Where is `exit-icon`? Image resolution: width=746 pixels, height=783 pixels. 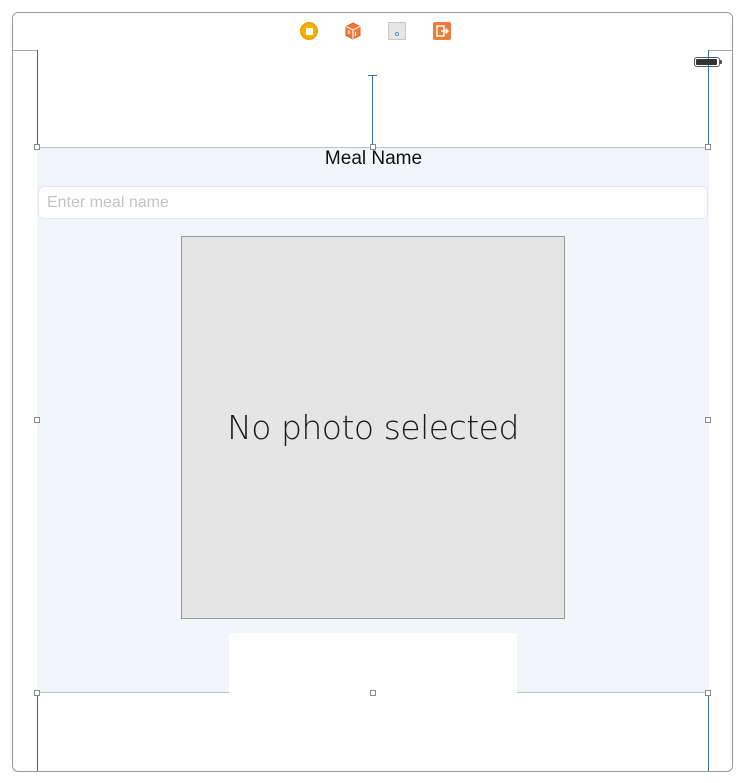
exit-icon is located at coordinates (442, 31).